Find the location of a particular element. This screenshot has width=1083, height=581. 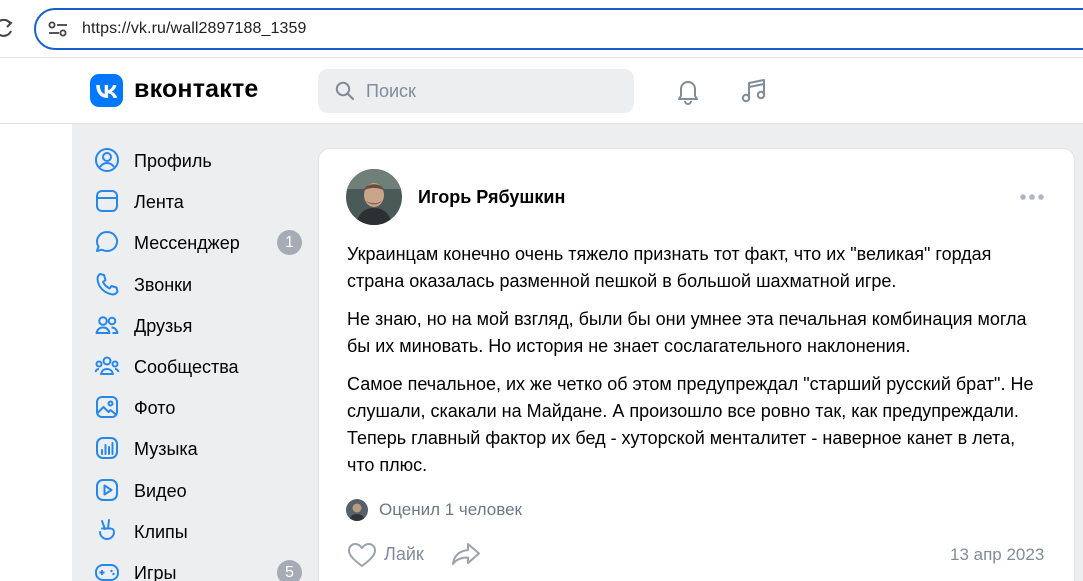

site-settings-icon is located at coordinates (58, 29).